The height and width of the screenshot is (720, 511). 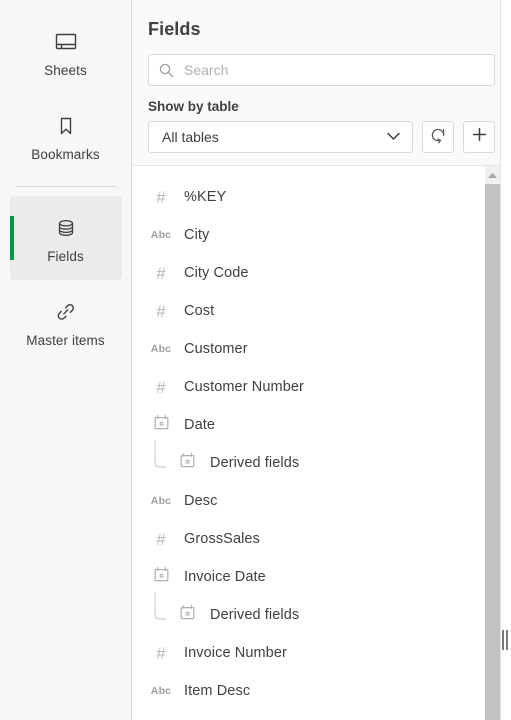 What do you see at coordinates (314, 501) in the screenshot?
I see `field-list-item: Abc Desc` at bounding box center [314, 501].